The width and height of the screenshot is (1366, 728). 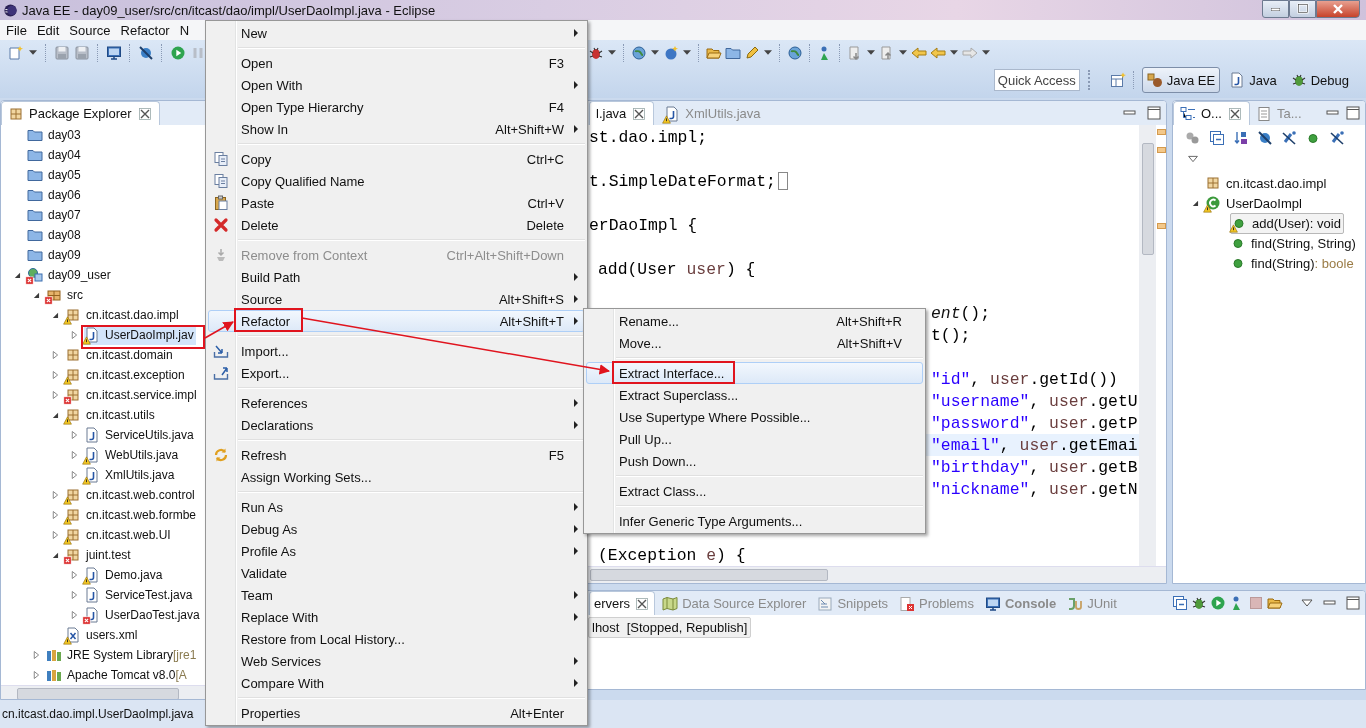 I want to click on menu-bar-item: N, so click(x=184, y=30).